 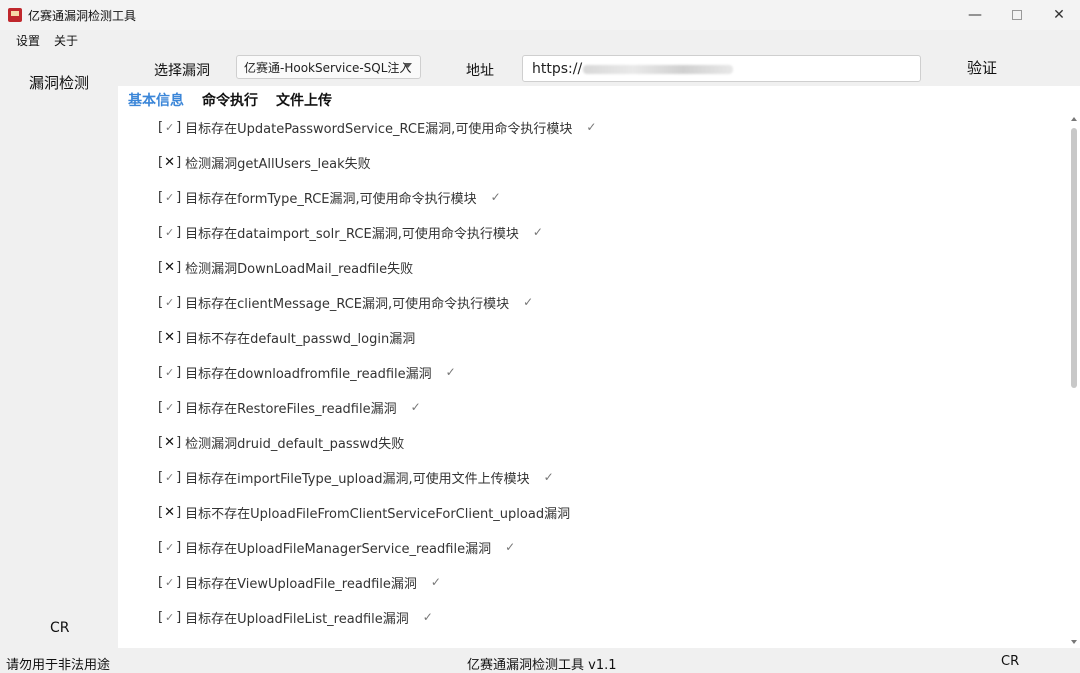 What do you see at coordinates (182, 71) in the screenshot?
I see `select-vuln-label: 选择漏洞` at bounding box center [182, 71].